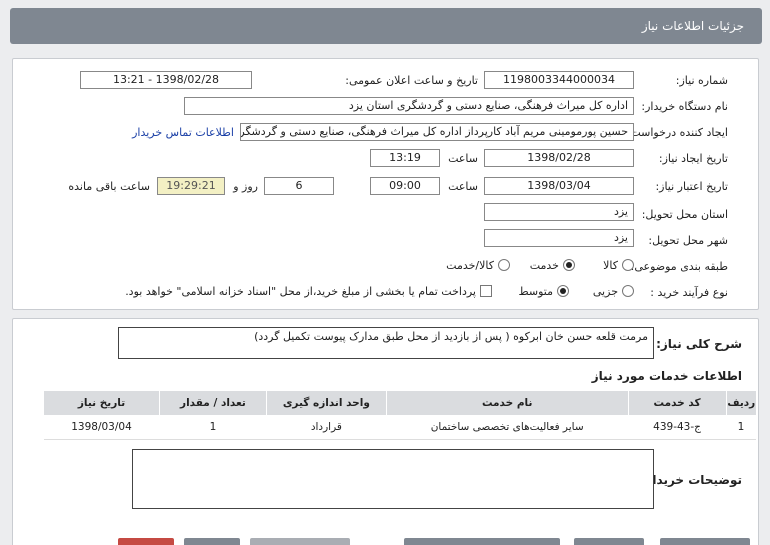  I want to click on treasury-payment-checkbox, so click(486, 291).